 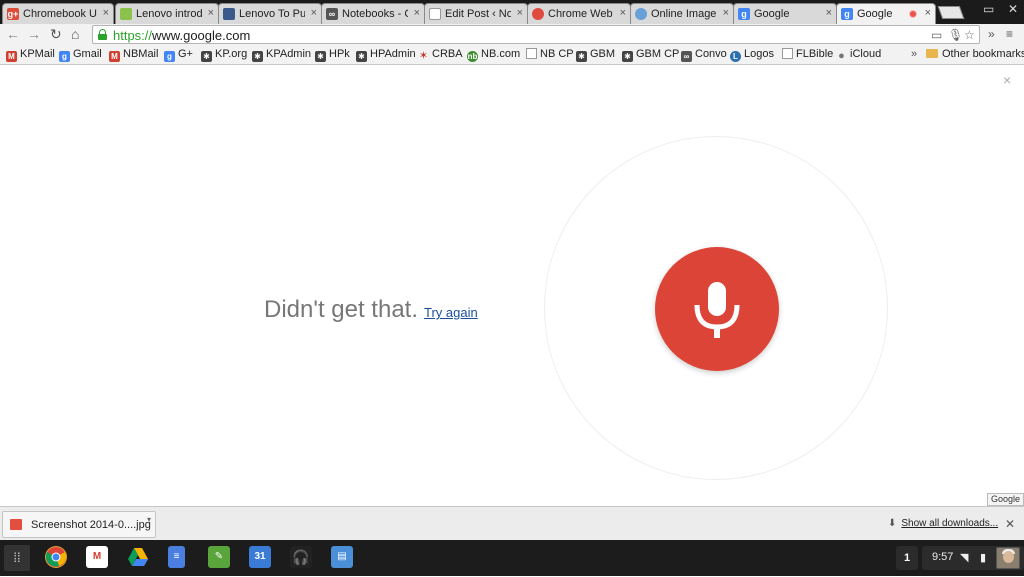 I want to click on tab-label: Notebooks - C, so click(x=375, y=14).